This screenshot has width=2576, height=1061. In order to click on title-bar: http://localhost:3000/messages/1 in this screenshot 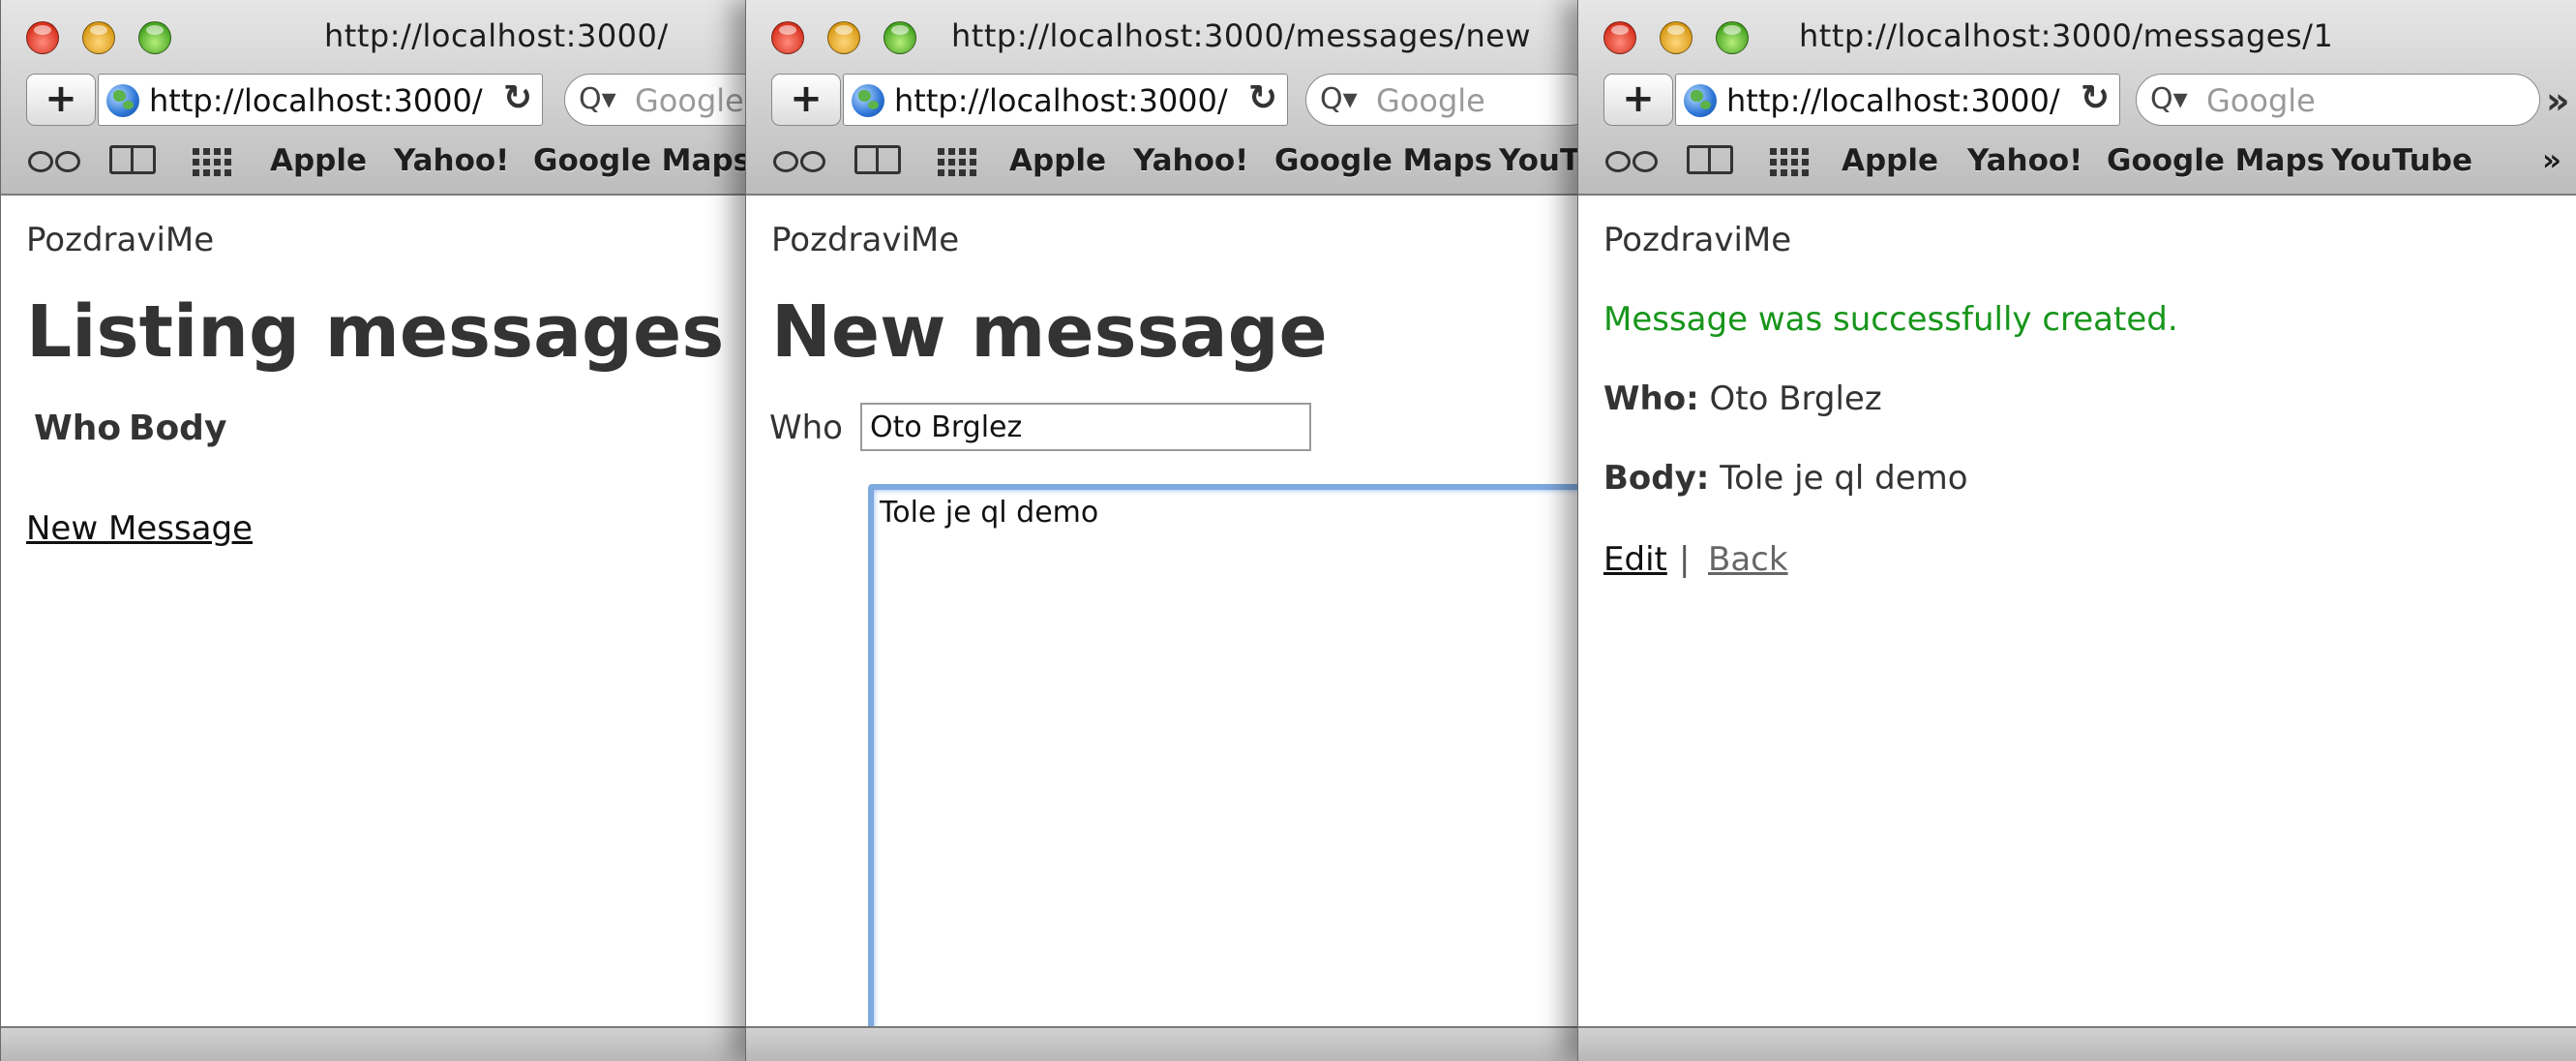, I will do `click(2077, 37)`.